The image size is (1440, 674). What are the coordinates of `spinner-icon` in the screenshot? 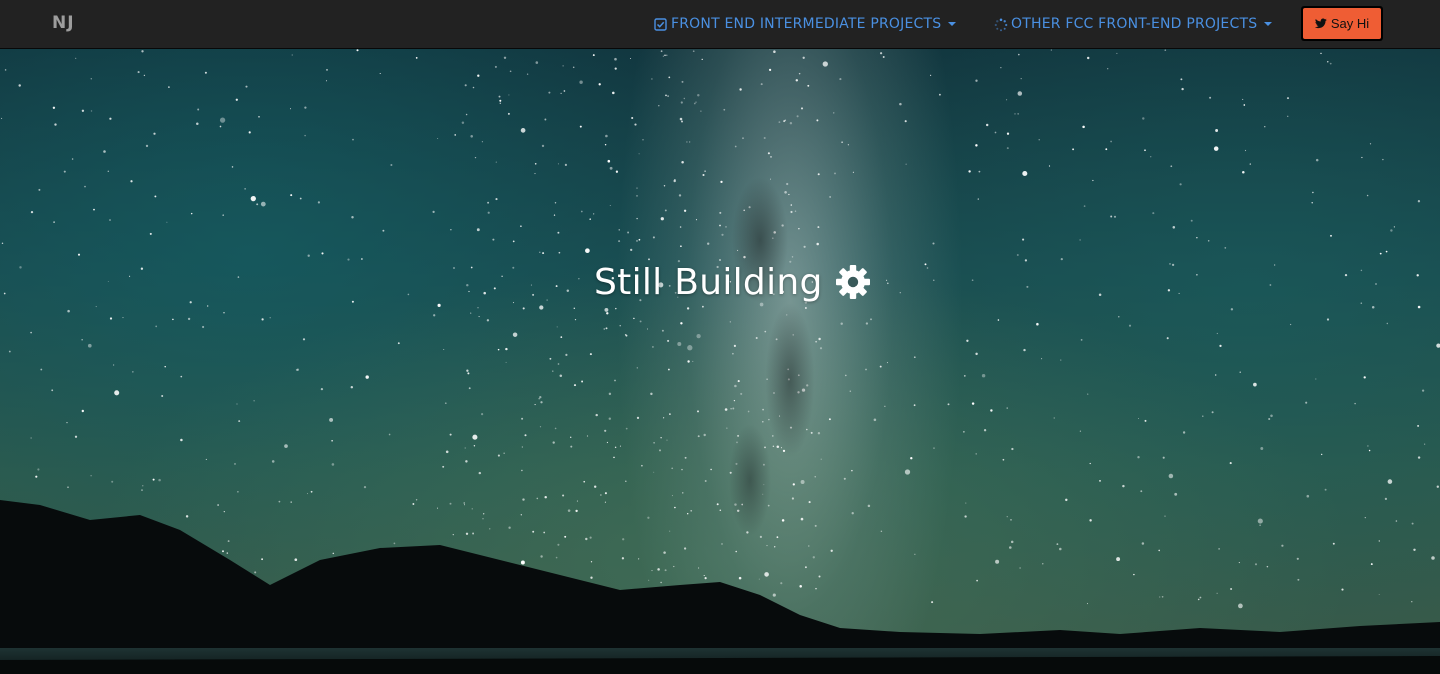 It's located at (1001, 24).